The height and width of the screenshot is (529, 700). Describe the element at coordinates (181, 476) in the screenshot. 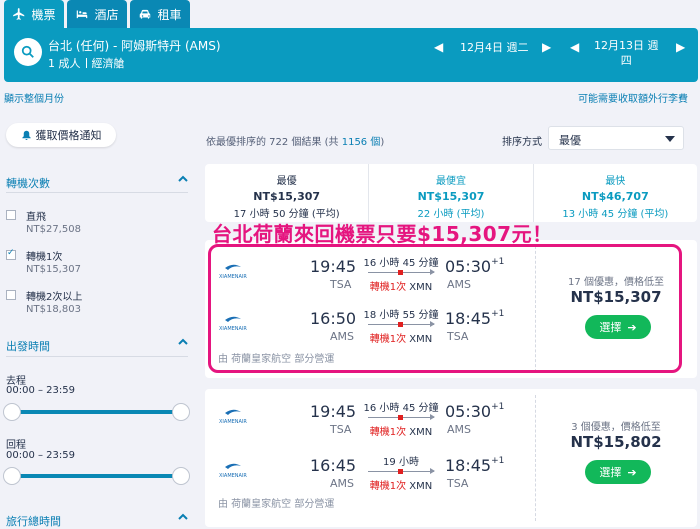

I see `return-slider-end-handle` at that location.